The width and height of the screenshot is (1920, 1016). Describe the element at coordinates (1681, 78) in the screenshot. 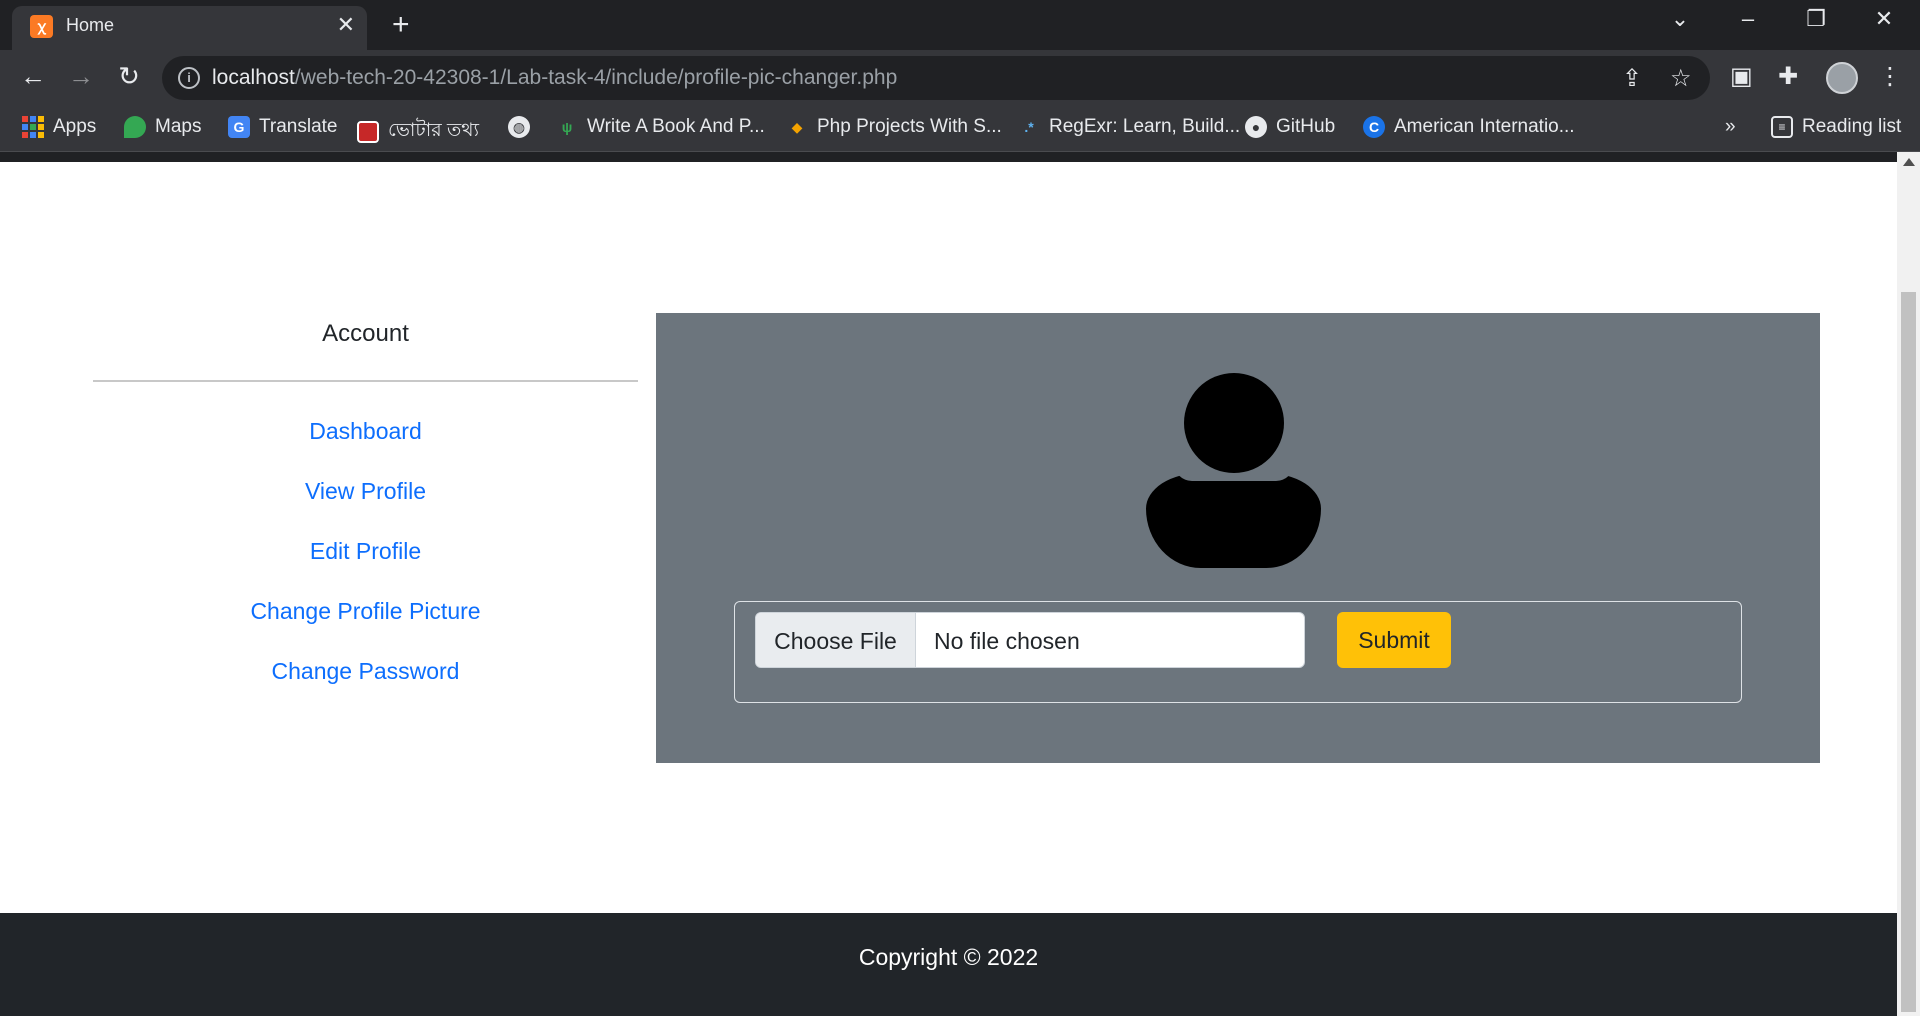

I see `bookmark-star-icon: ☆` at that location.